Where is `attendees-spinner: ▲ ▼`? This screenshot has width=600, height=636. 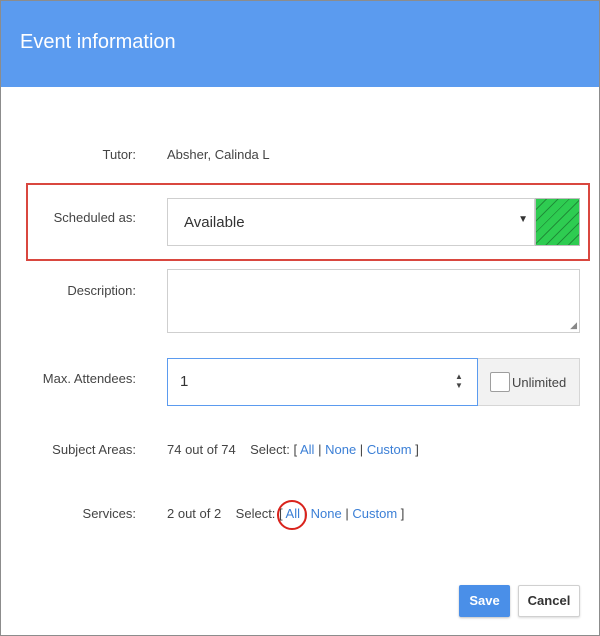
attendees-spinner: ▲ ▼ is located at coordinates (460, 382).